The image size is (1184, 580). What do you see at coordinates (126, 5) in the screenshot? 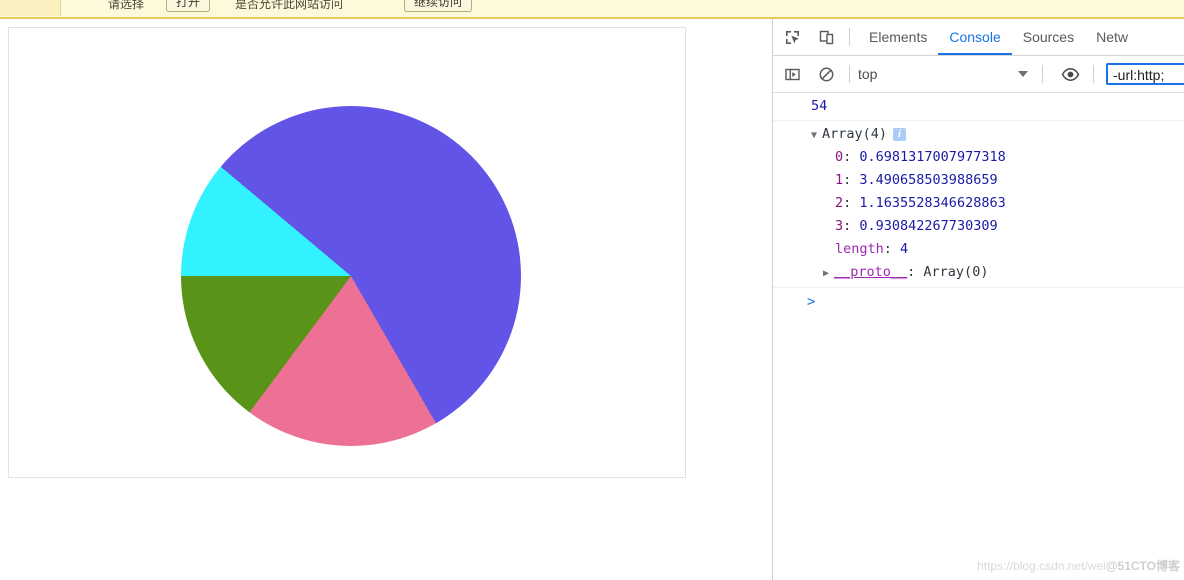
I see `infobar-left-text: 请选择` at bounding box center [126, 5].